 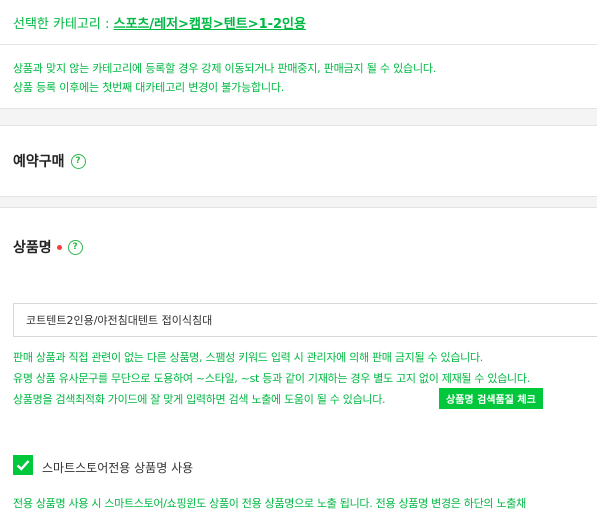 I want to click on product-name-field, so click(x=305, y=320).